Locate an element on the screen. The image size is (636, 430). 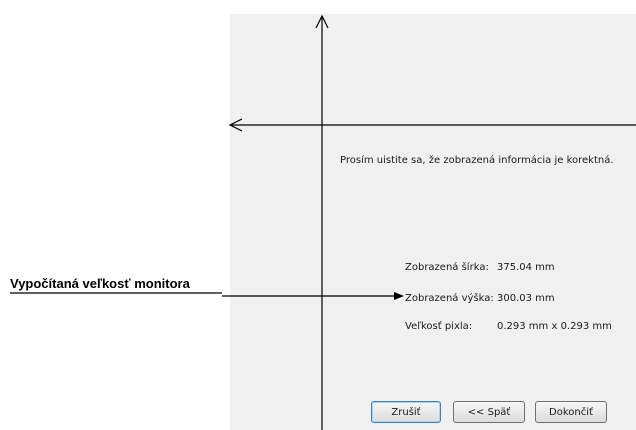
annotation-label: Vypočítaná veľkosť monitora is located at coordinates (100, 283).